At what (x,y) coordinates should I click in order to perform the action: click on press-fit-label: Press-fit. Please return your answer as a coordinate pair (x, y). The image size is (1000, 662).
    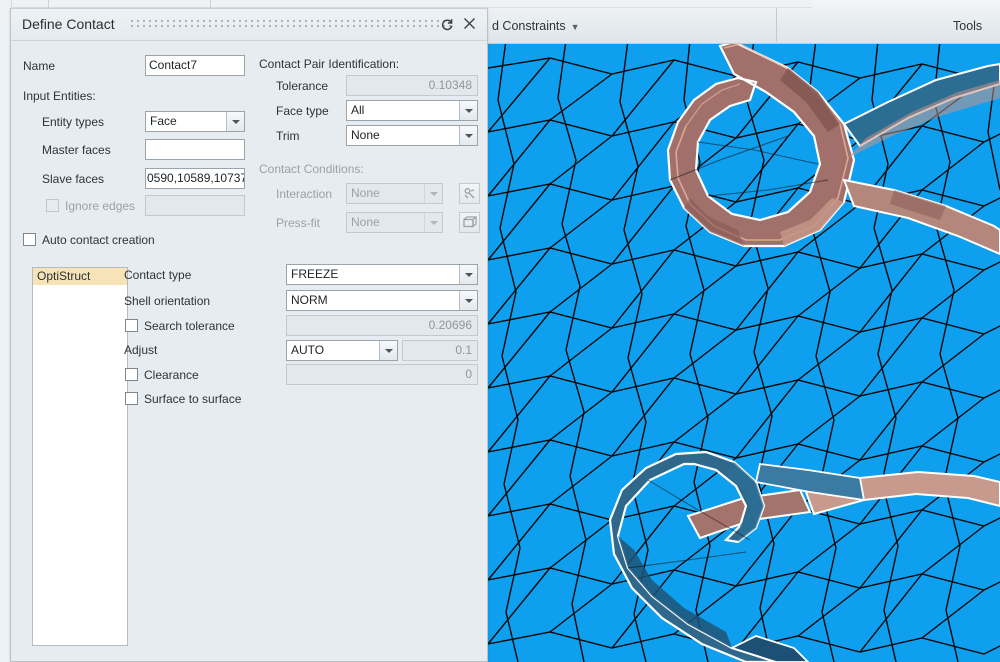
    Looking at the image, I should click on (298, 223).